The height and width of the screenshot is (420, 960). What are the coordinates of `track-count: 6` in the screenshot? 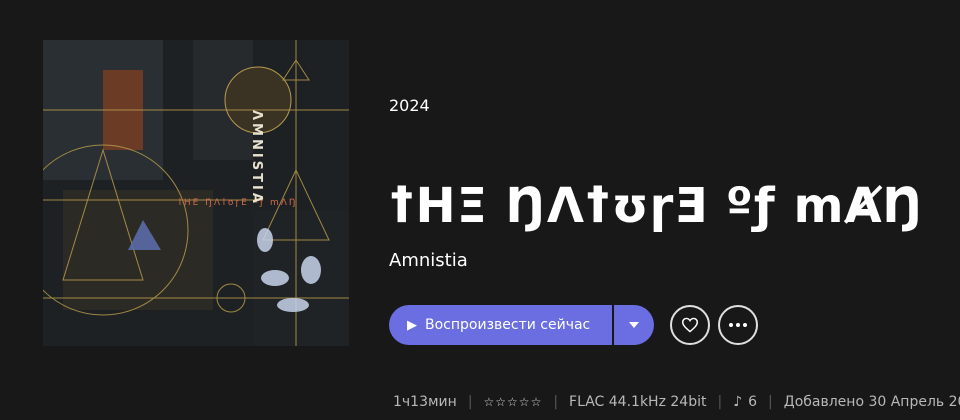 It's located at (753, 402).